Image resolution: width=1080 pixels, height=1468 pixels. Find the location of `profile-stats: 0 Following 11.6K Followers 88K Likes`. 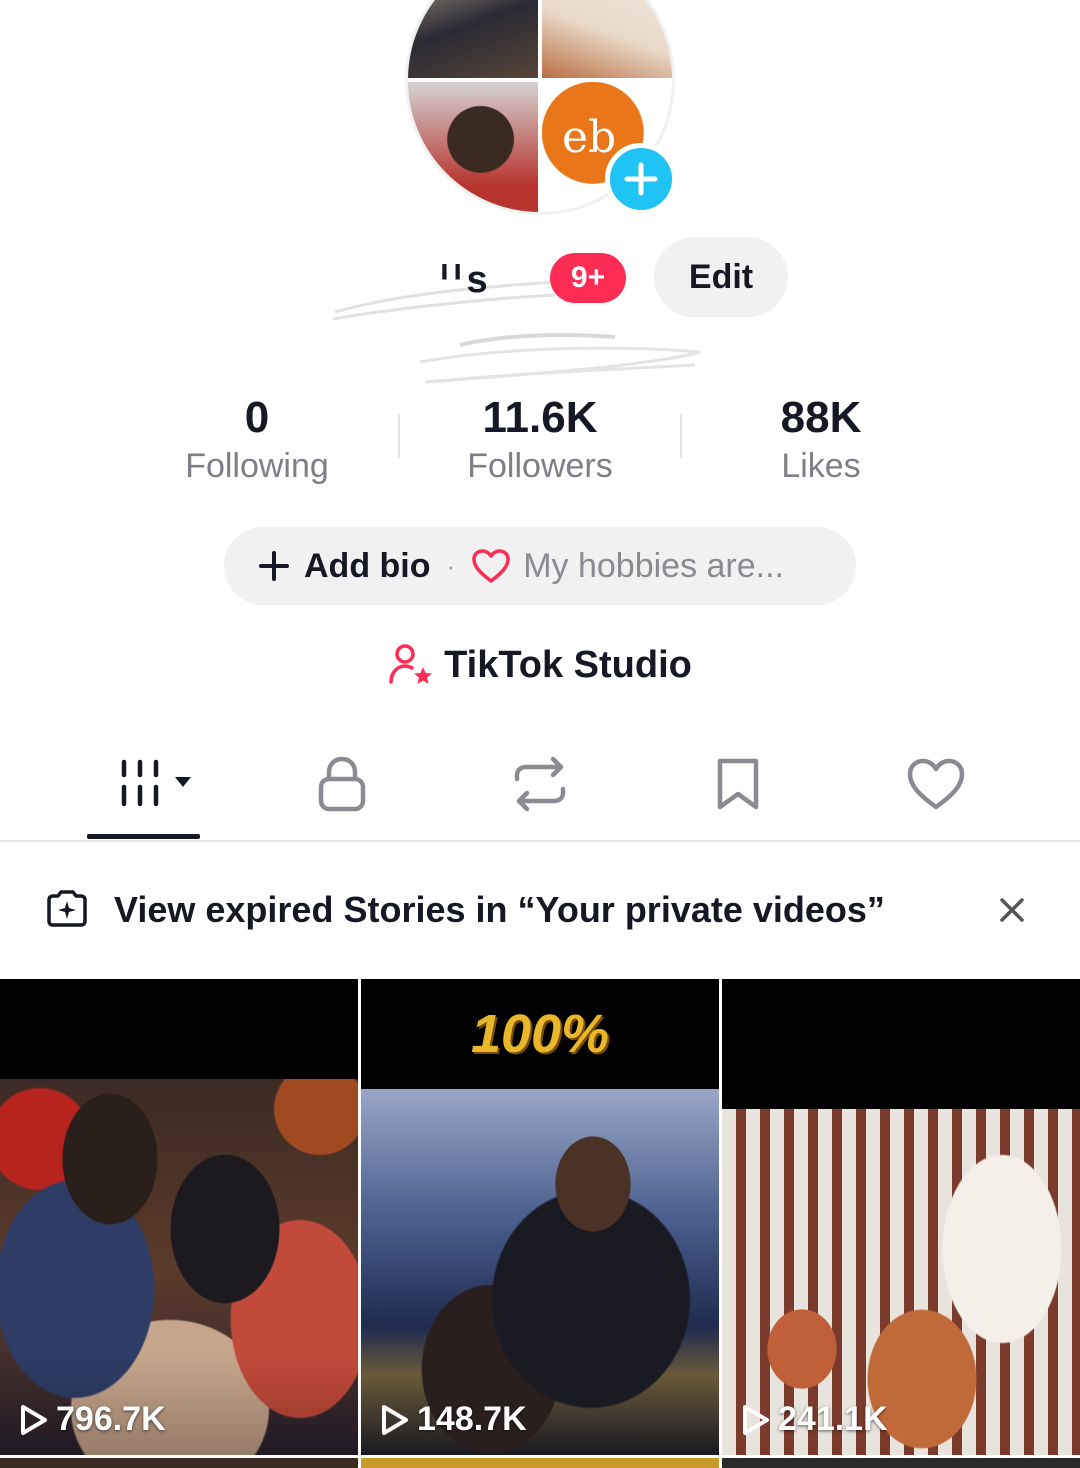

profile-stats: 0 Following 11.6K Followers 88K Likes is located at coordinates (540, 442).